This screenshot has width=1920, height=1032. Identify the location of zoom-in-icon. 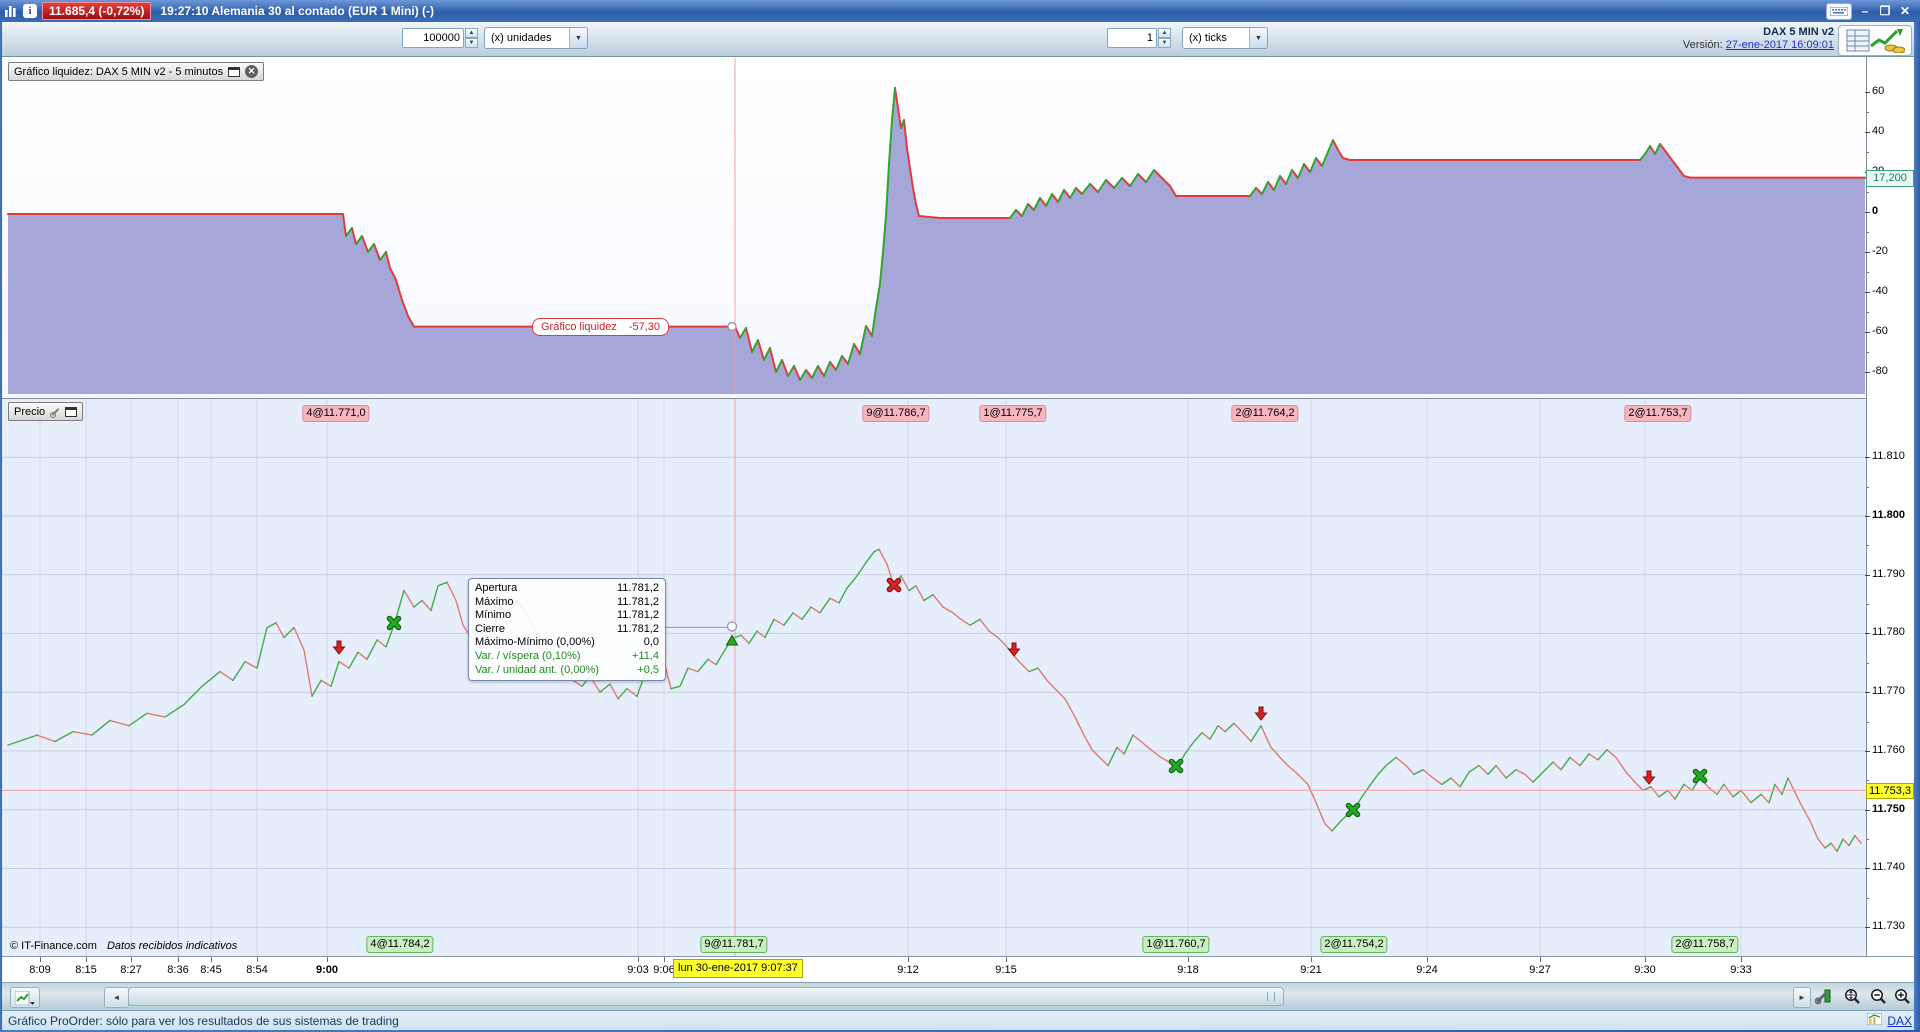
(1902, 997).